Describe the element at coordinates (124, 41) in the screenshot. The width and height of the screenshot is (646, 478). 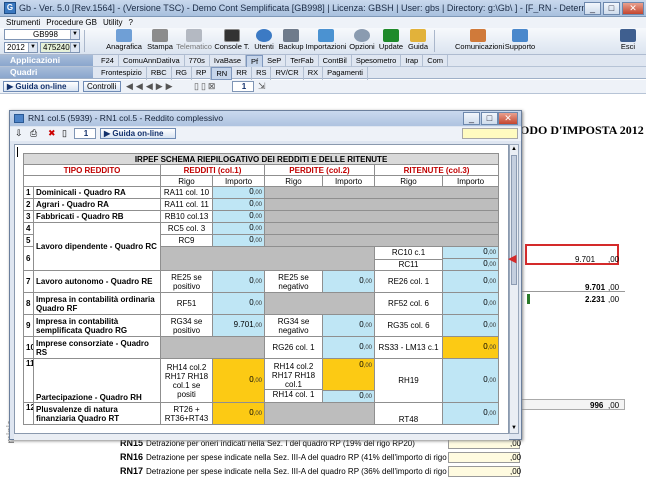
I see `anagrafica-button: Anagrafica` at that location.